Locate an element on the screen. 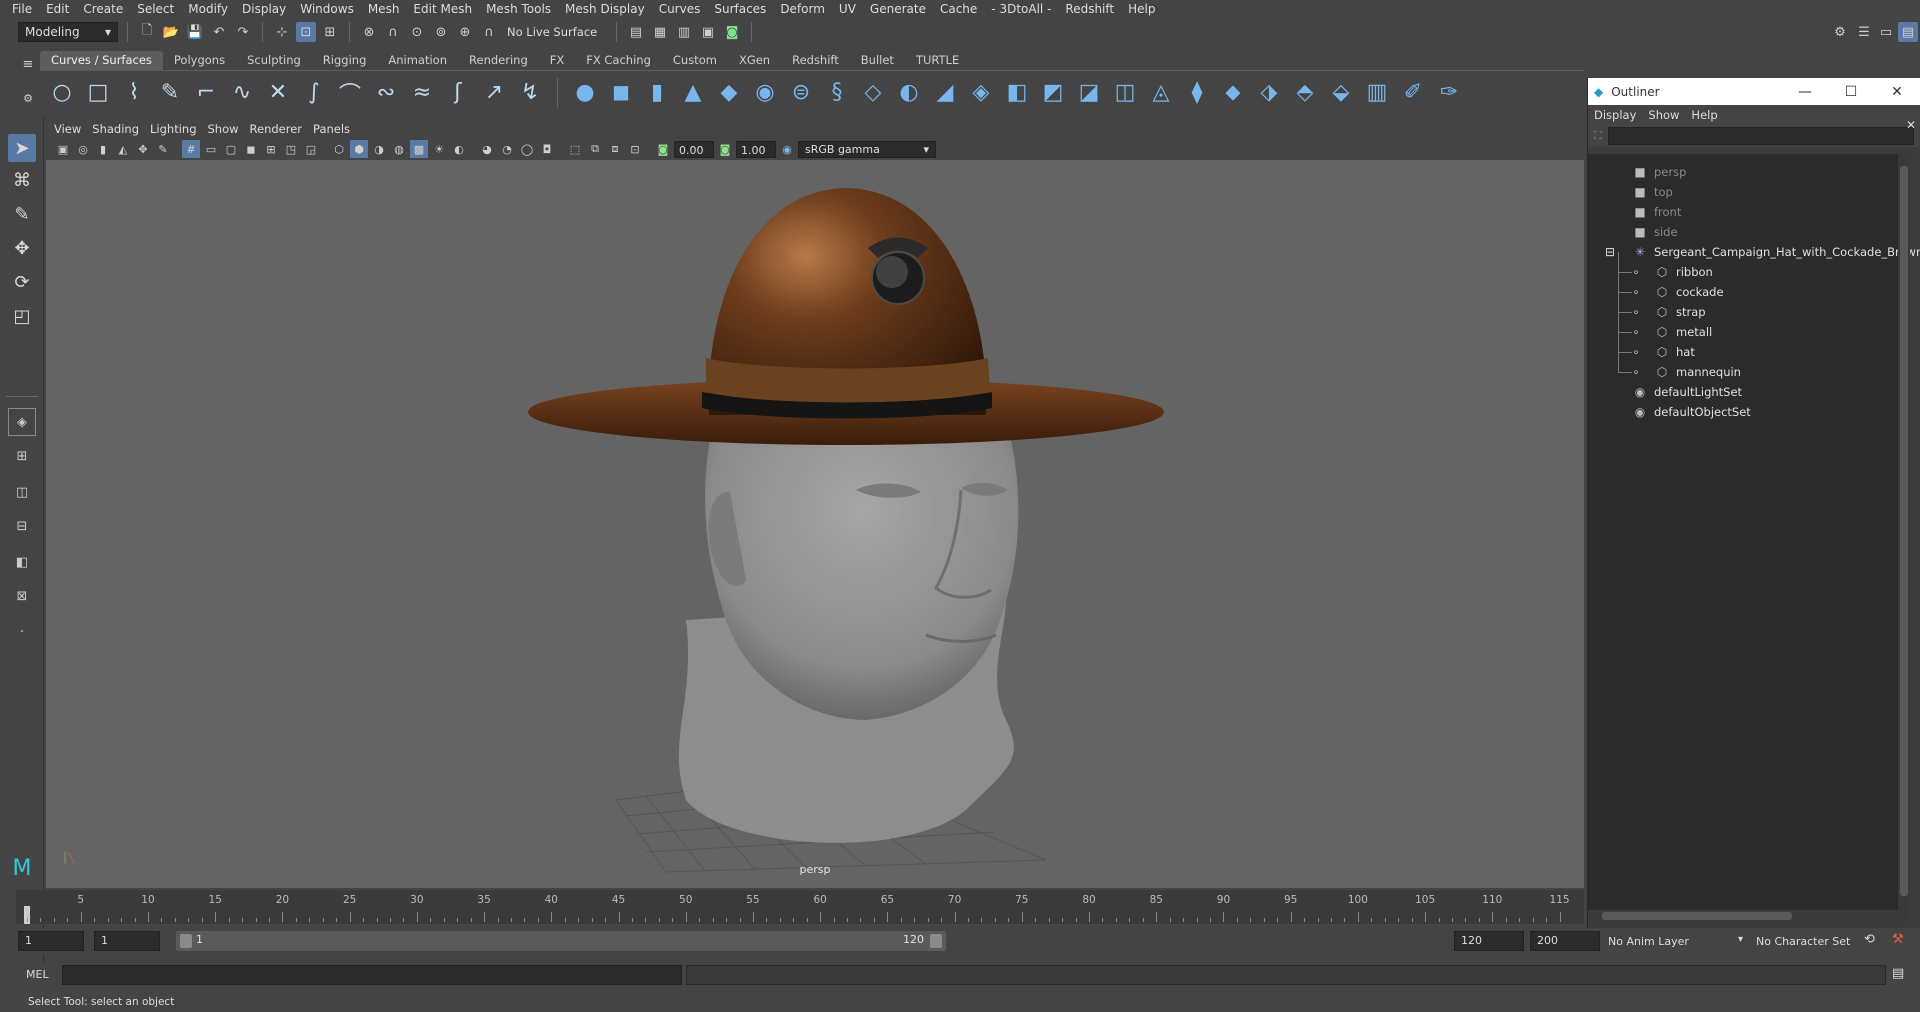  outliner-menu-item: Help is located at coordinates (1710, 115).